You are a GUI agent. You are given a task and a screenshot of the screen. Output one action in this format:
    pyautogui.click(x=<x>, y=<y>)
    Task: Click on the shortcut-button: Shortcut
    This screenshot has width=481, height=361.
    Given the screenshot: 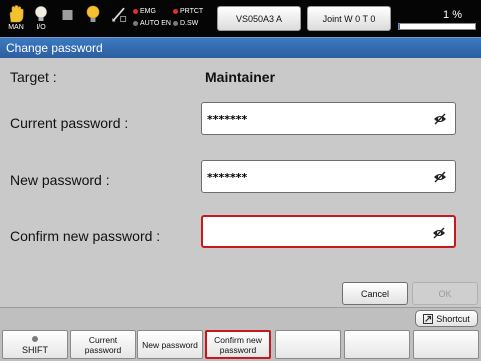 What is the action you would take?
    pyautogui.click(x=446, y=318)
    